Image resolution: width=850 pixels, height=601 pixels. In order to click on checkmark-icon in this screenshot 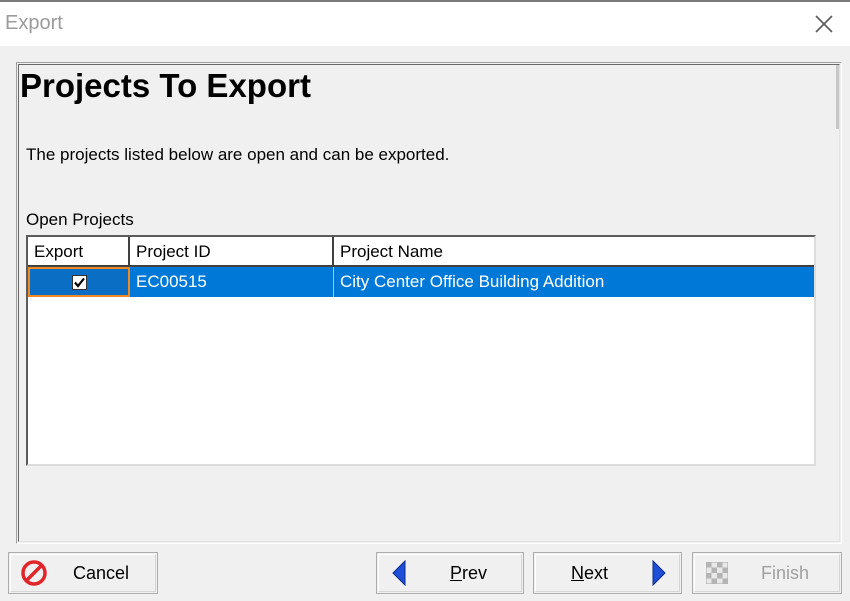, I will do `click(79, 282)`.